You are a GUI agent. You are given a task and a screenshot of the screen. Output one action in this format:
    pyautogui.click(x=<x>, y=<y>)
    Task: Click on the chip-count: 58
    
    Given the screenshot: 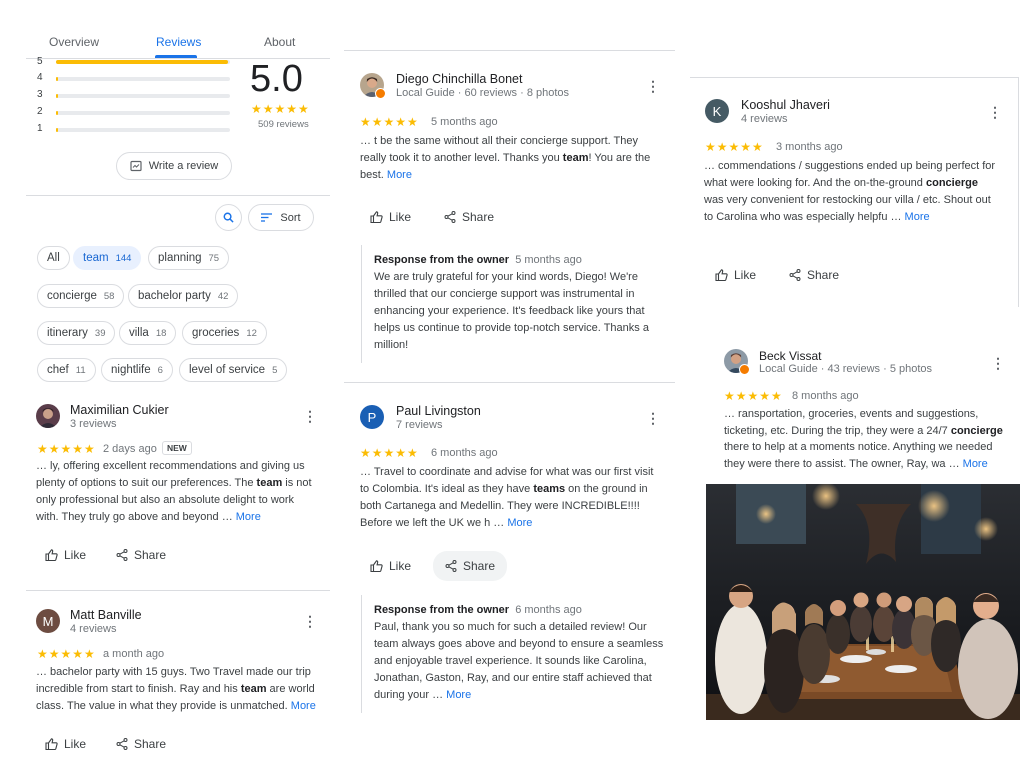 What is the action you would take?
    pyautogui.click(x=109, y=296)
    